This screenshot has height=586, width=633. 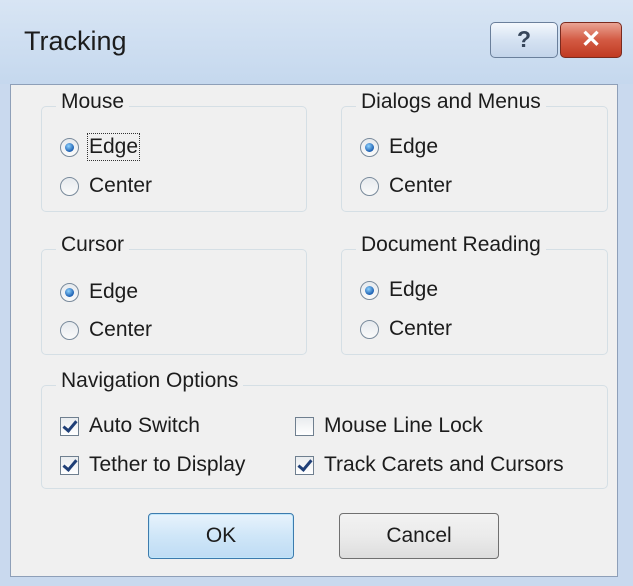 I want to click on mouse-group: Mouse Edge Center, so click(x=174, y=151).